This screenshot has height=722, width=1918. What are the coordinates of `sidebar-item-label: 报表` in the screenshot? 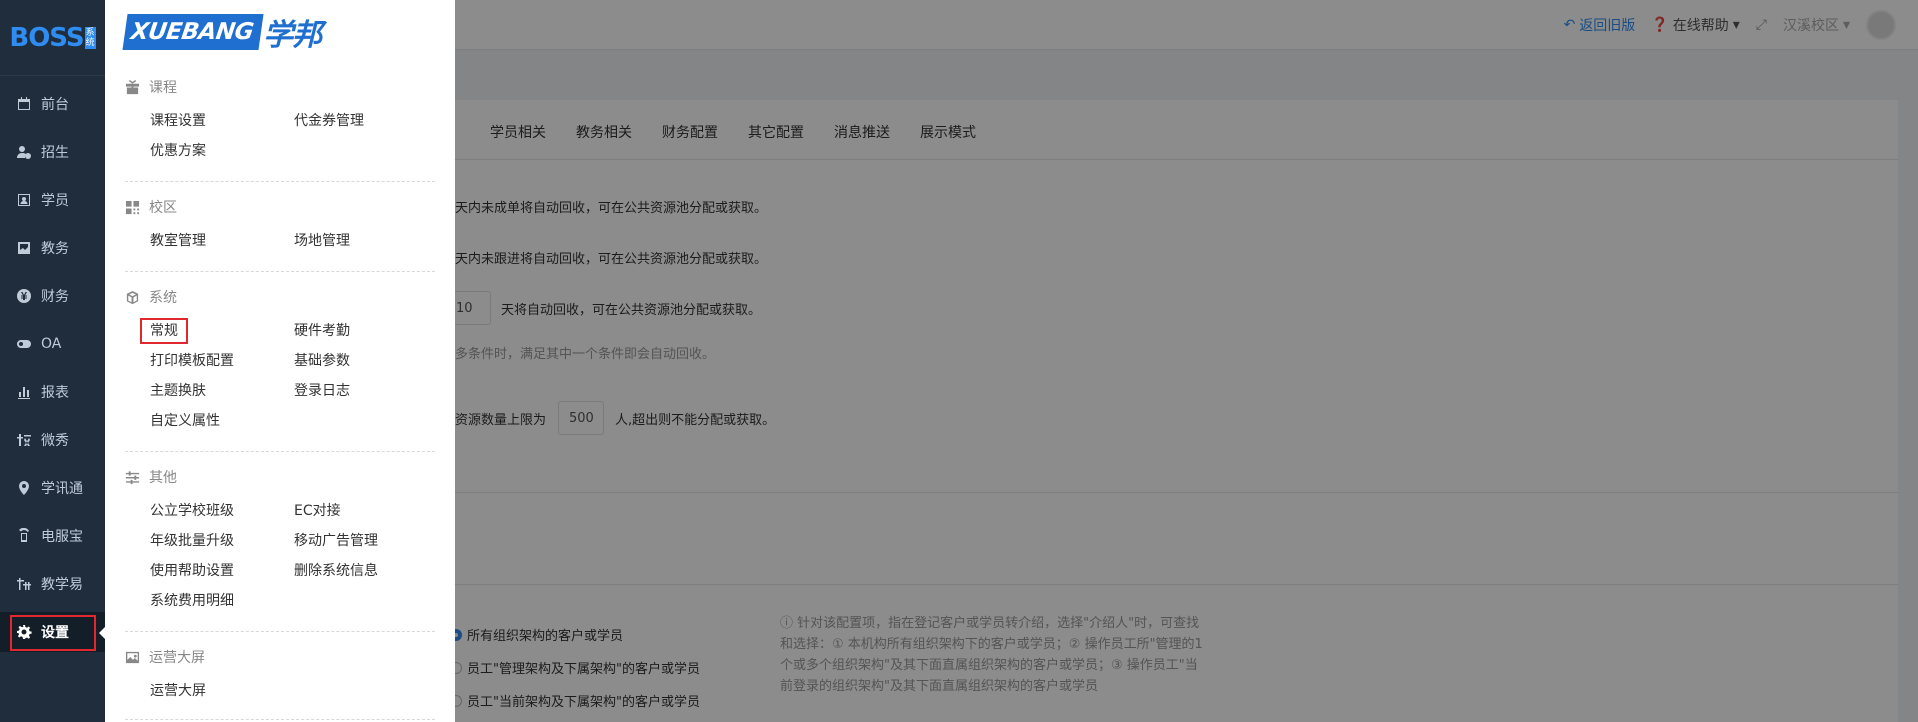 It's located at (55, 393).